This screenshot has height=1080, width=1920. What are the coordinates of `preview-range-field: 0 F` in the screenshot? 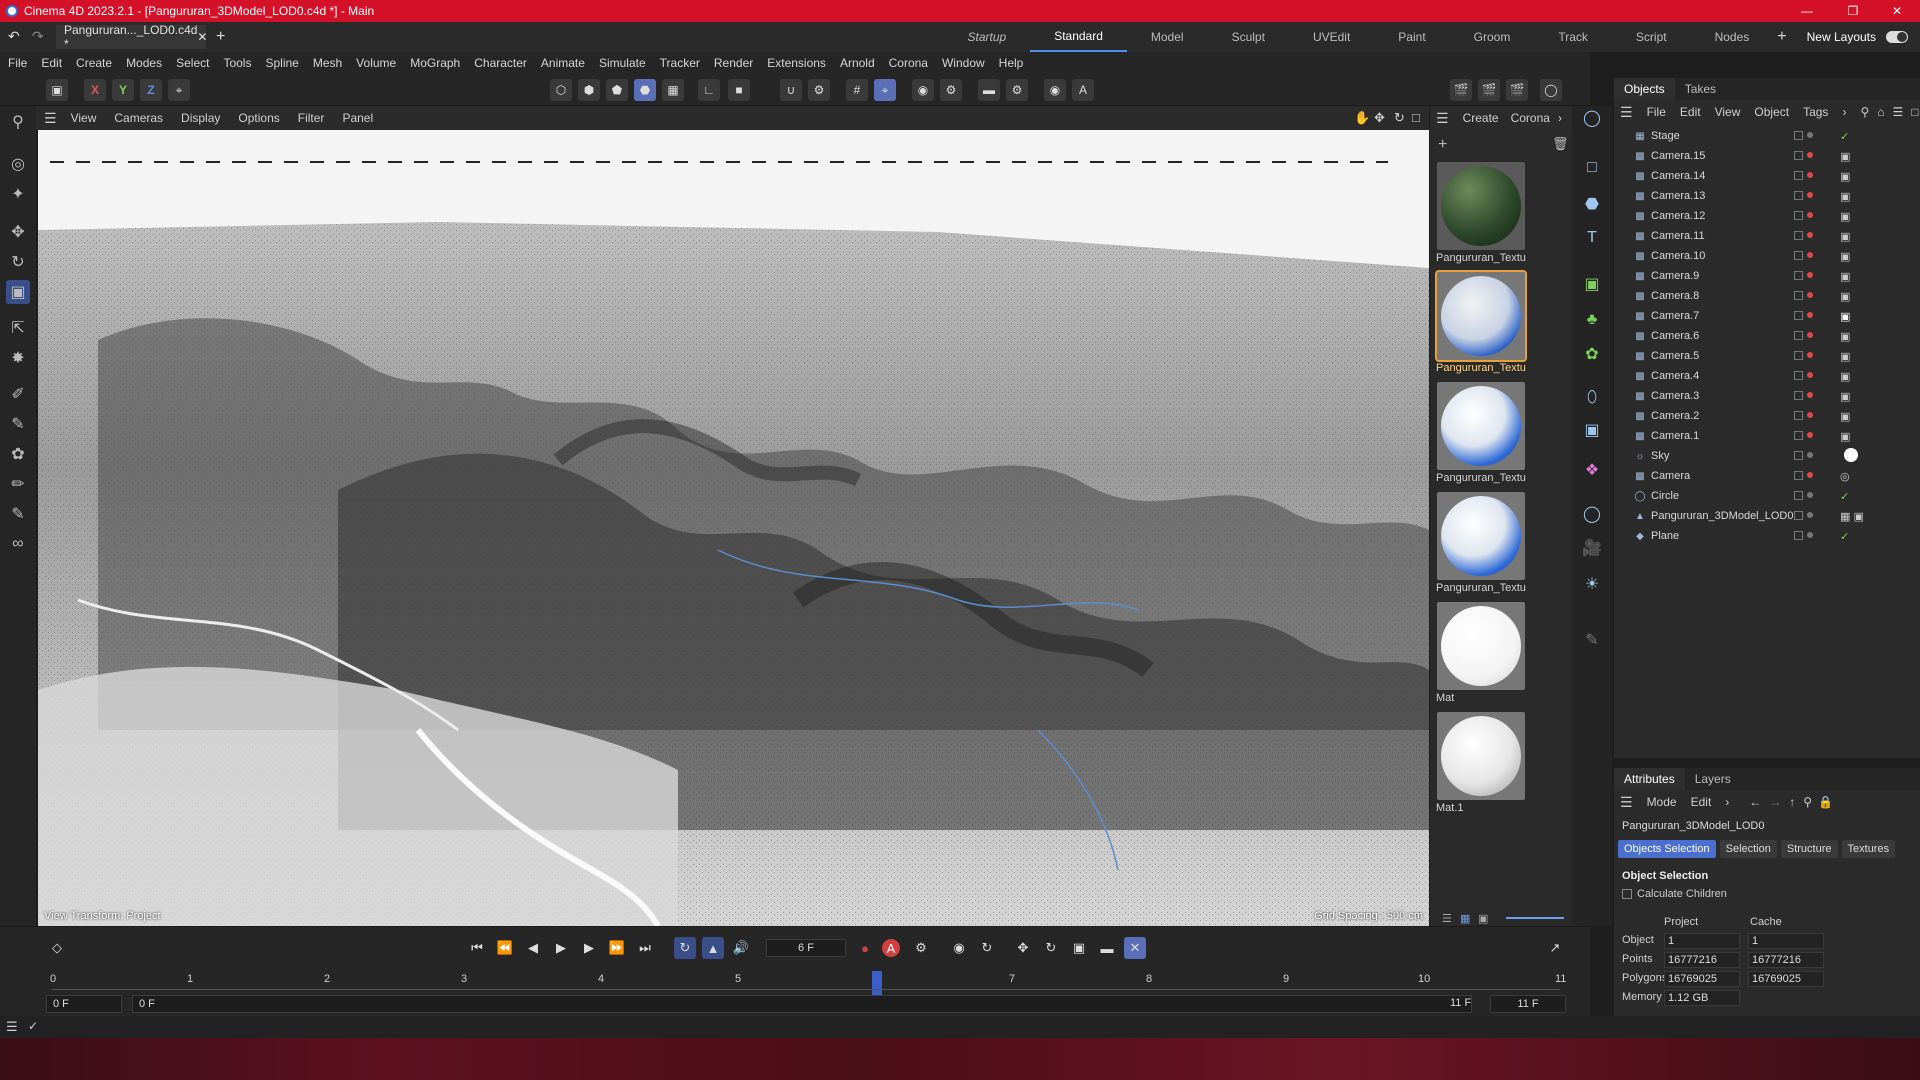 It's located at (802, 1004).